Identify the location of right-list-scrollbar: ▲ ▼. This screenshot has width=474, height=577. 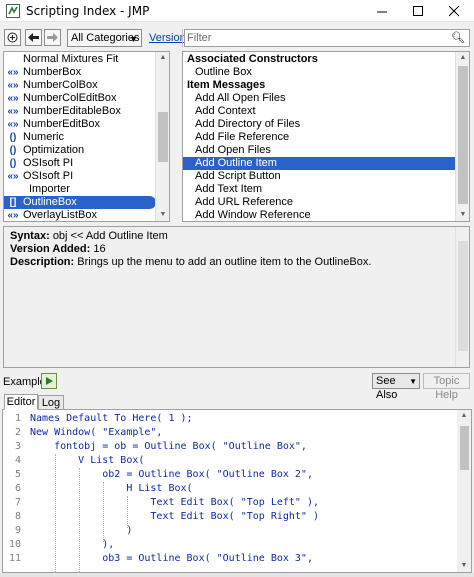
(462, 136).